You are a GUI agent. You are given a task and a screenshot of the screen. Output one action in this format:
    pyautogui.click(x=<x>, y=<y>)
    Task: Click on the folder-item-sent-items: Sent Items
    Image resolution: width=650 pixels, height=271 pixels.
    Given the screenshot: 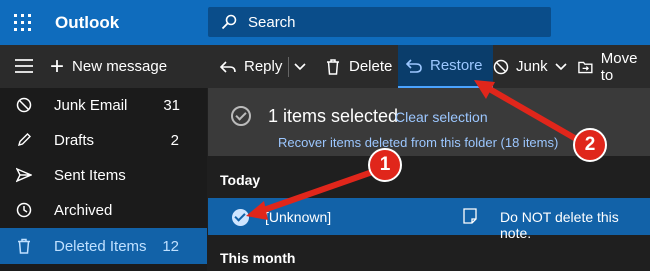 What is the action you would take?
    pyautogui.click(x=103, y=175)
    